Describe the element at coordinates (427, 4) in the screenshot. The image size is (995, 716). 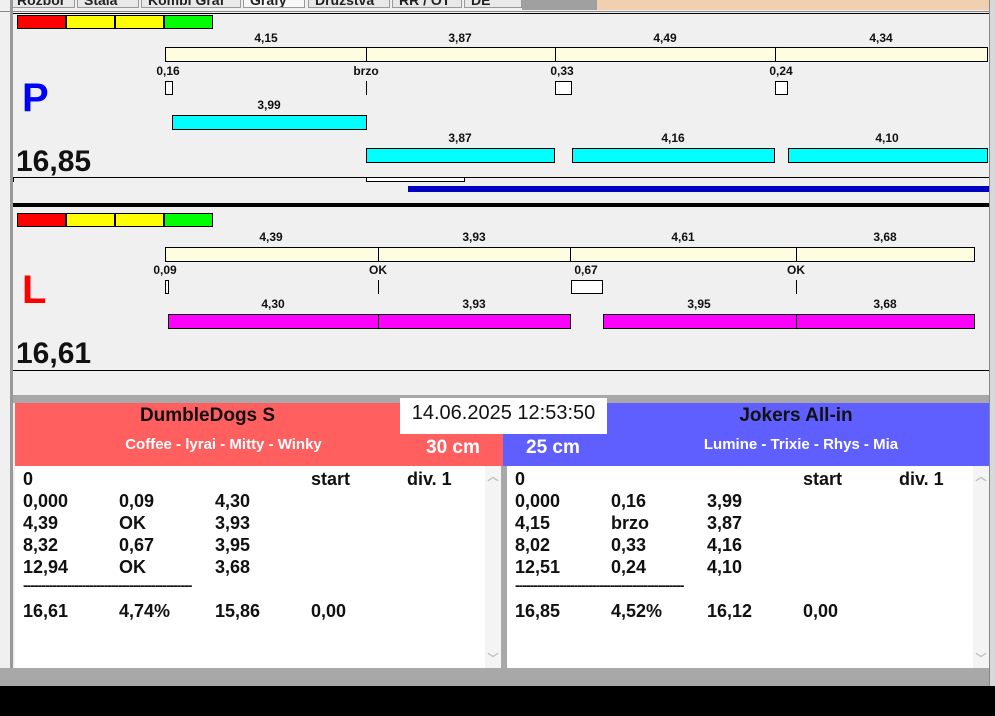
I see `tab-rr-ot: RR / OT` at that location.